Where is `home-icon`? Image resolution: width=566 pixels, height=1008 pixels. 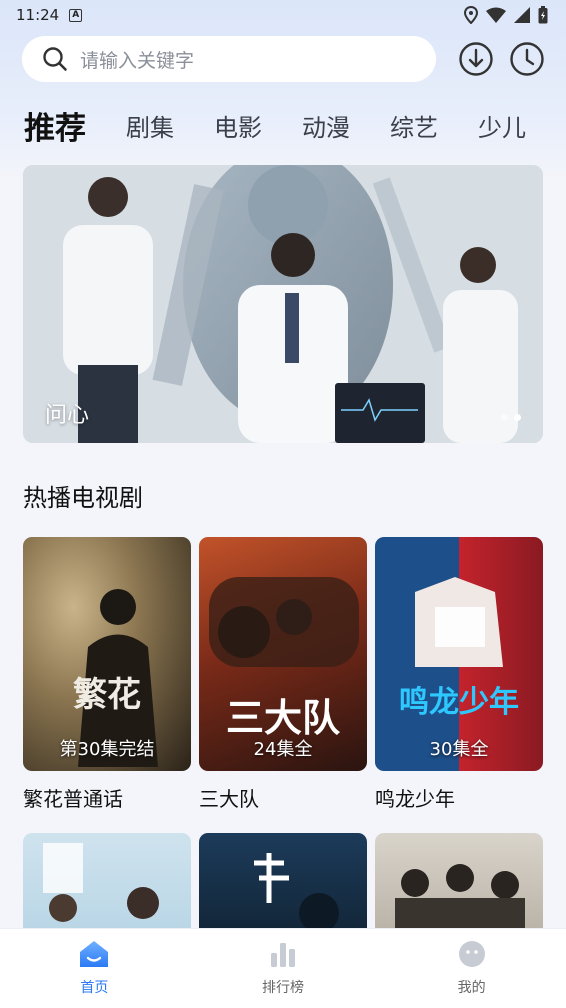
home-icon is located at coordinates (94, 954).